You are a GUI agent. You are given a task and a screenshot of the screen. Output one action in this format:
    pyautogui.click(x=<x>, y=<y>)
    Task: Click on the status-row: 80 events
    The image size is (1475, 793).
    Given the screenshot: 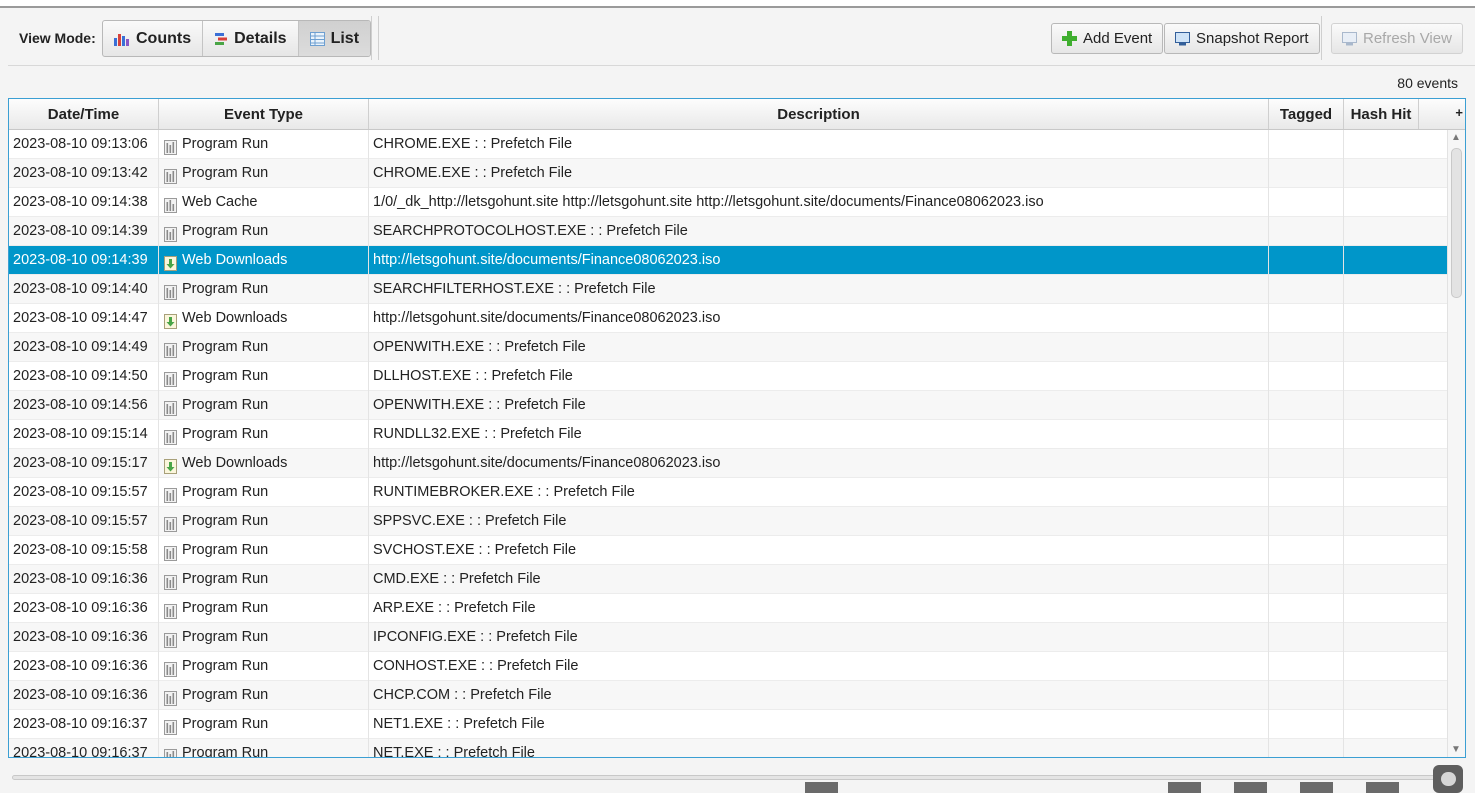 What is the action you would take?
    pyautogui.click(x=741, y=82)
    